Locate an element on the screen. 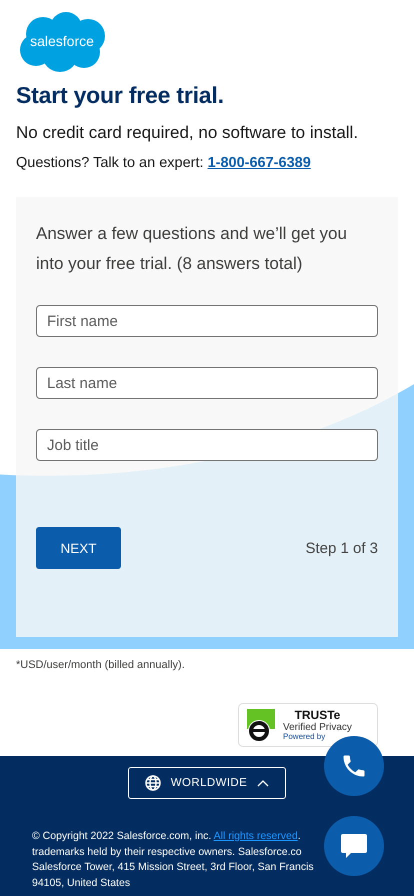 Image resolution: width=414 pixels, height=896 pixels. badge-title: TRUSTe is located at coordinates (317, 715).